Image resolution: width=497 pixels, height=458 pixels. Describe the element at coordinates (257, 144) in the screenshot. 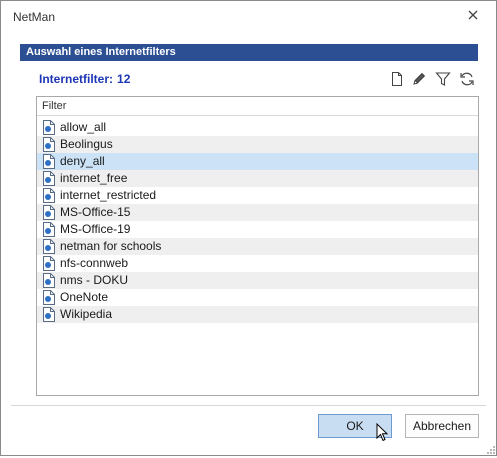

I see `list-item: Beolingus` at that location.